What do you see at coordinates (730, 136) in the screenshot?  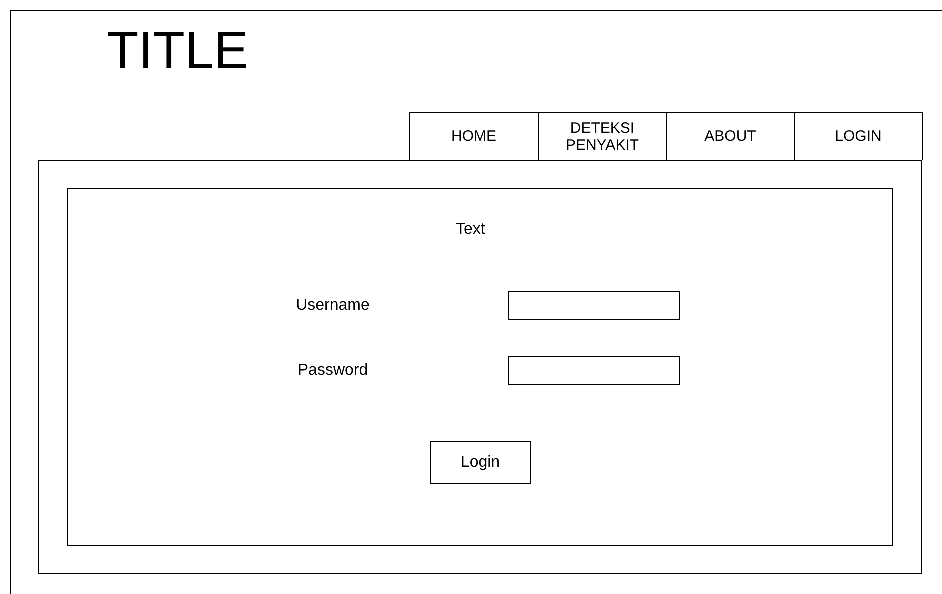 I see `nav-tab: ABOUT` at bounding box center [730, 136].